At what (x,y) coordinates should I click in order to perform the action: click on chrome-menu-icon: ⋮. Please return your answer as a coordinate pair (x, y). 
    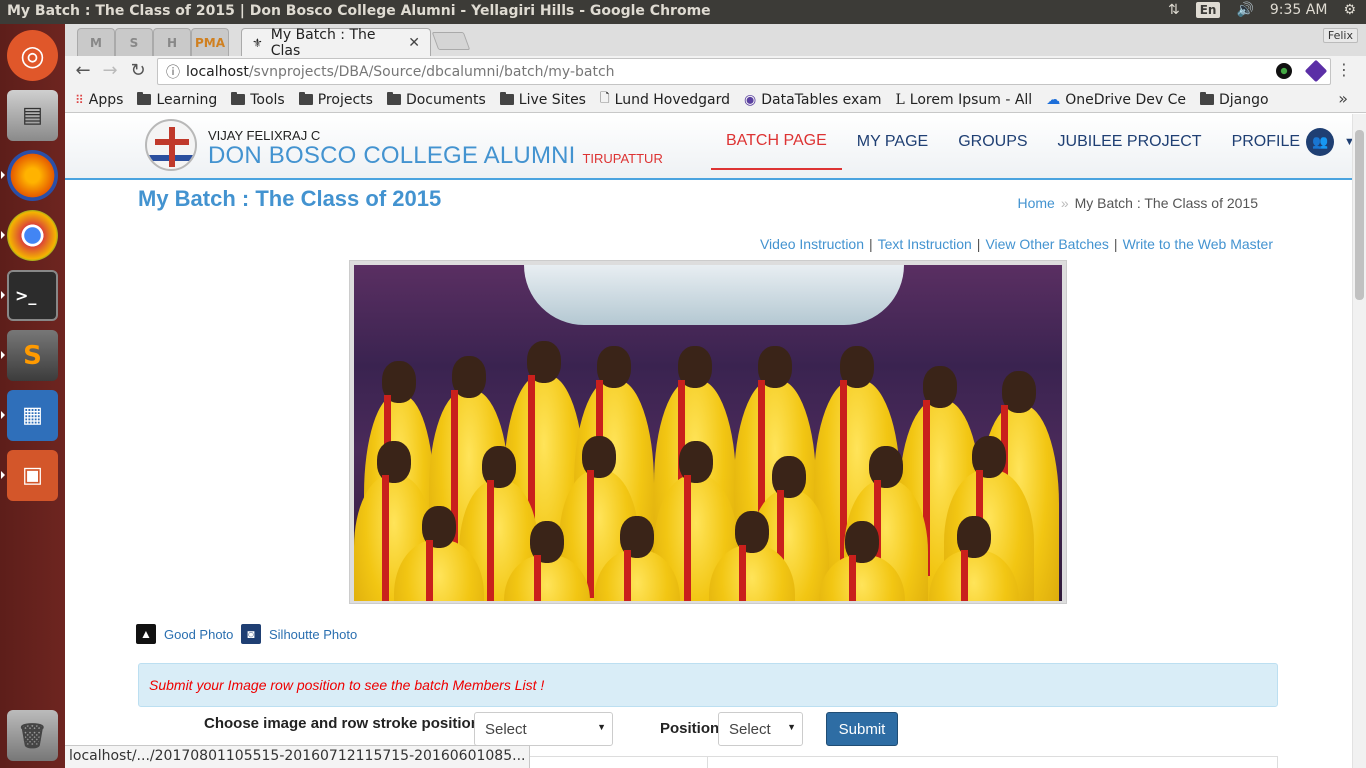
    Looking at the image, I should click on (1344, 69).